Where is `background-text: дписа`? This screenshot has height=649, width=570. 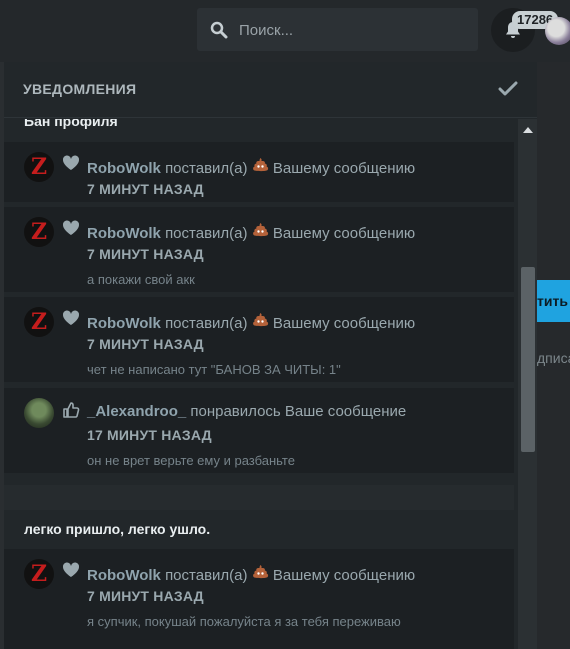 background-text: дписа is located at coordinates (553, 358).